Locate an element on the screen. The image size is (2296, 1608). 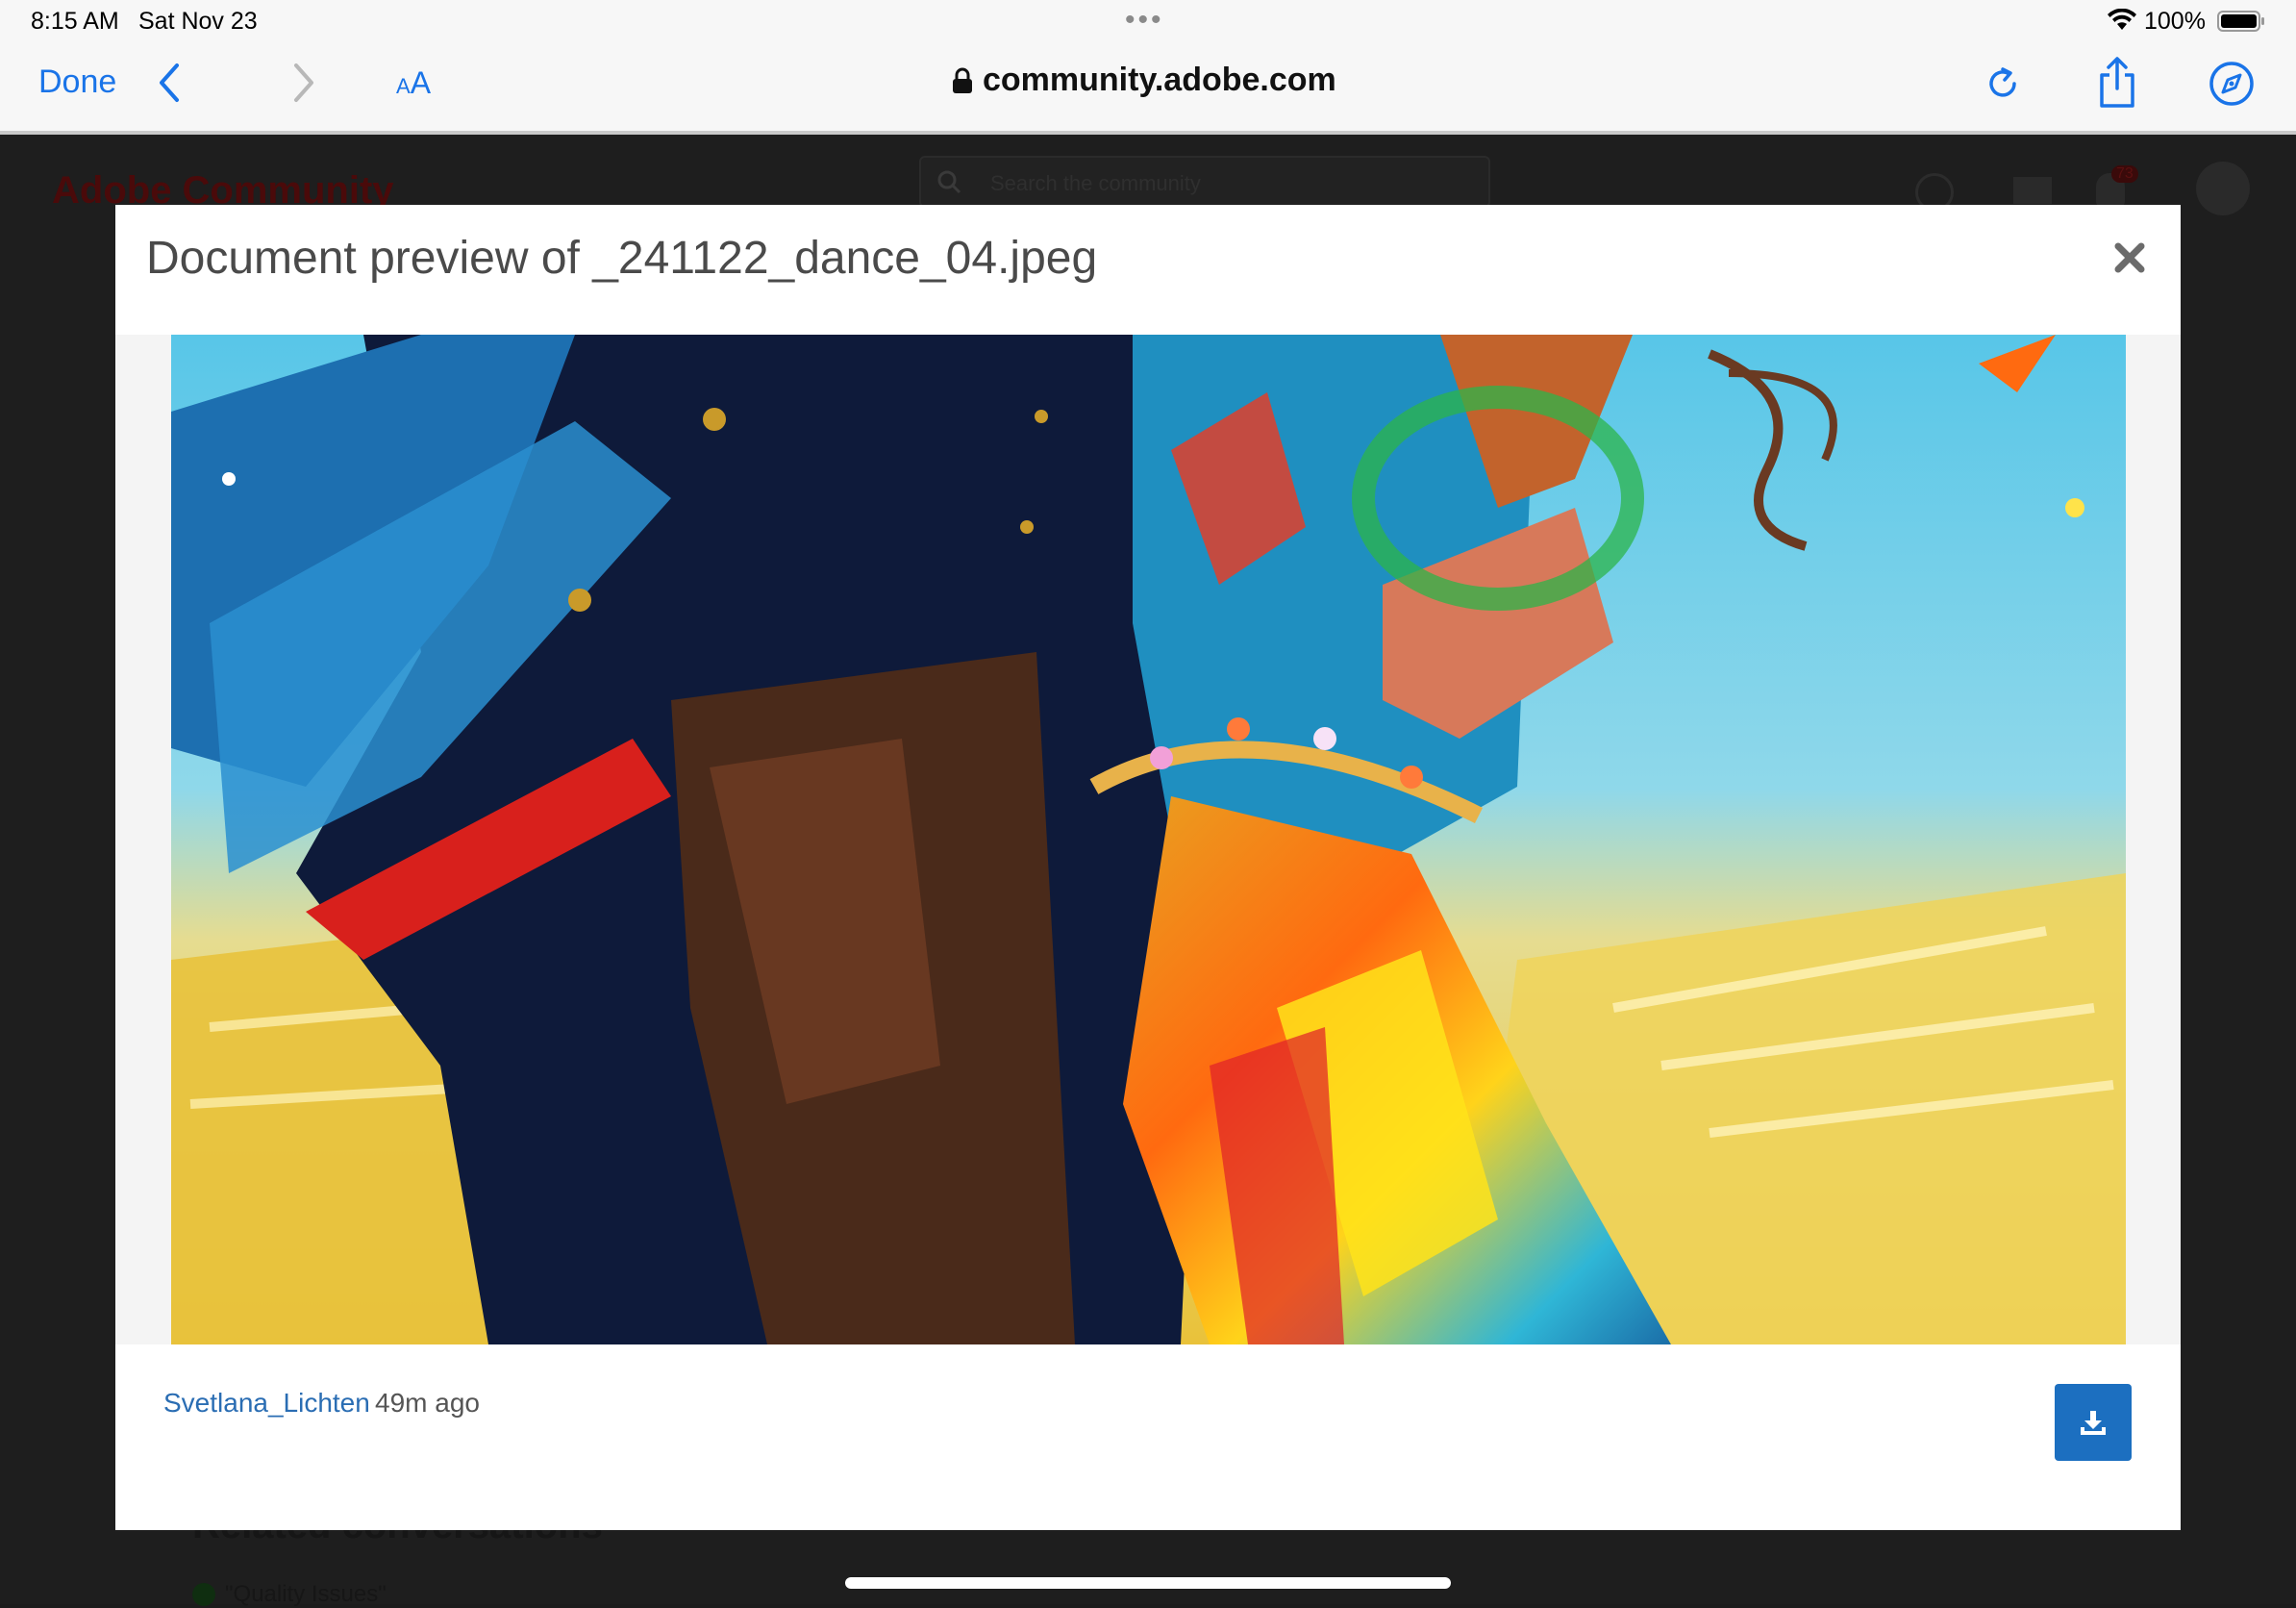
download-button is located at coordinates (2093, 1422).